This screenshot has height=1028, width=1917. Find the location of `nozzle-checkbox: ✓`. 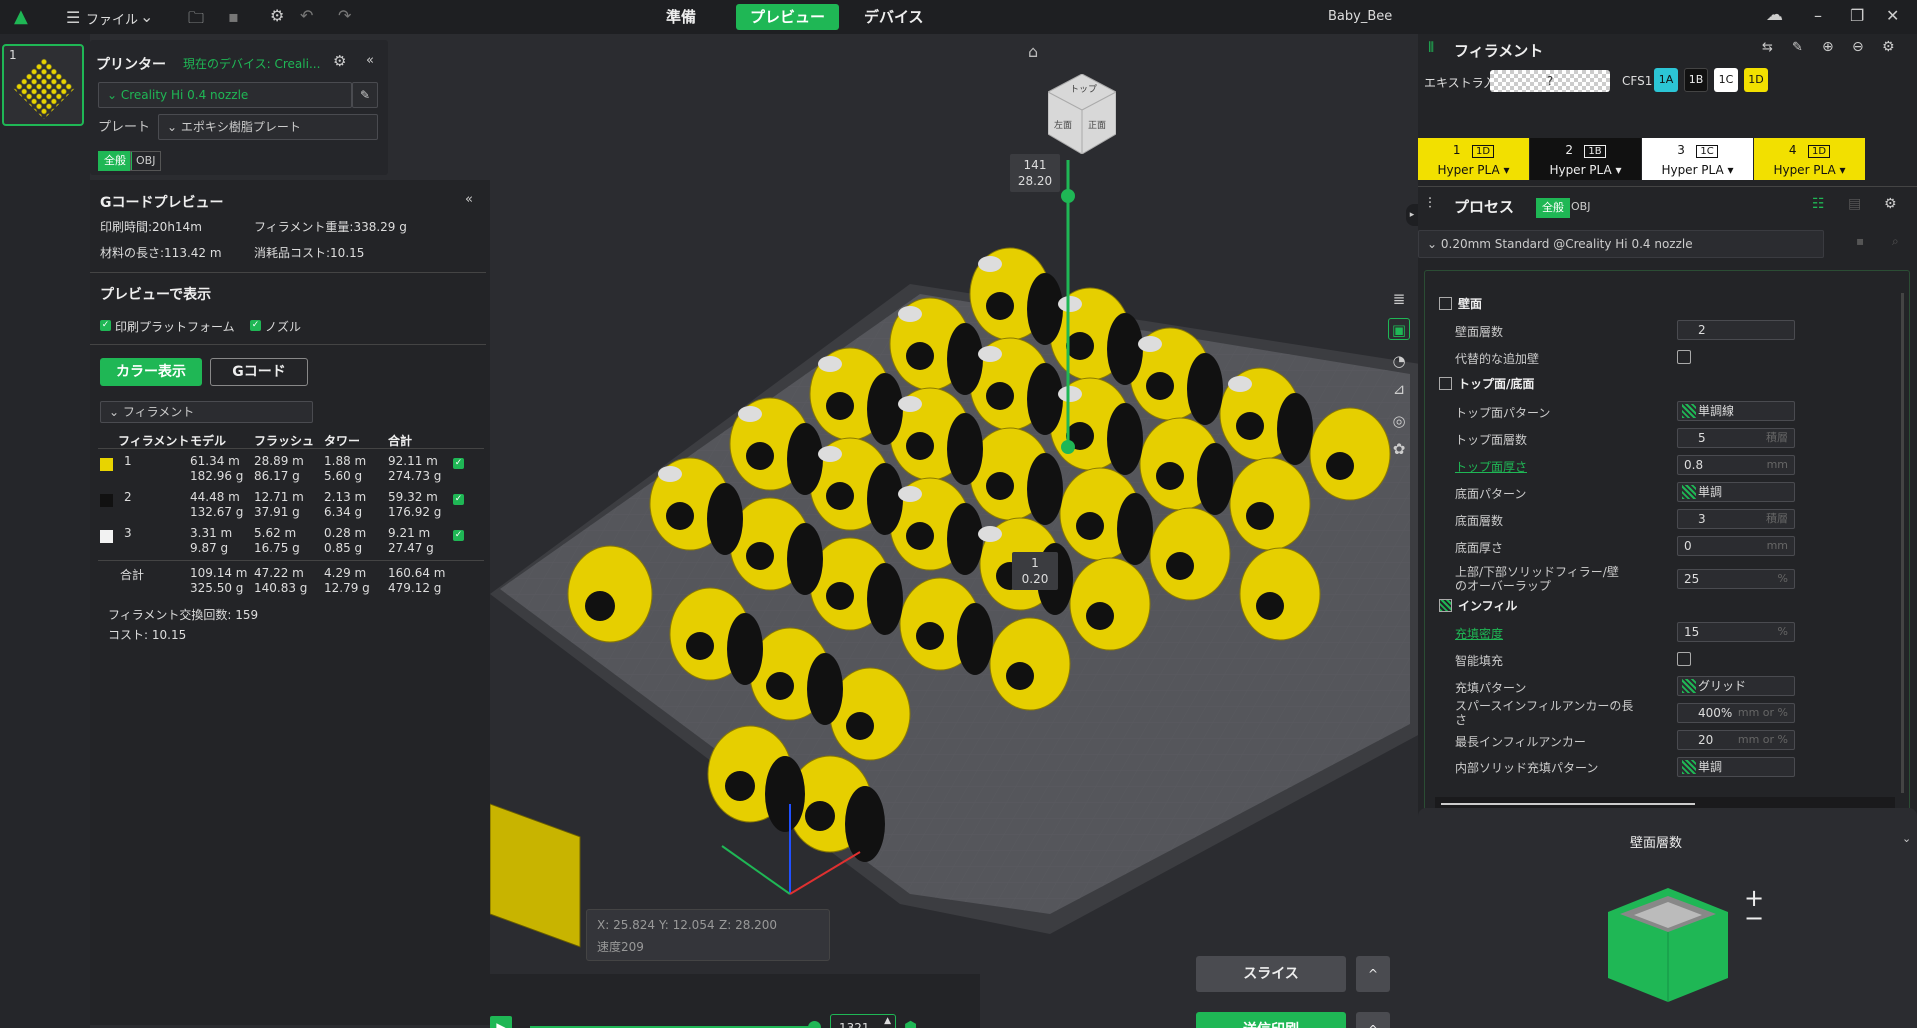

nozzle-checkbox: ✓ is located at coordinates (255, 325).